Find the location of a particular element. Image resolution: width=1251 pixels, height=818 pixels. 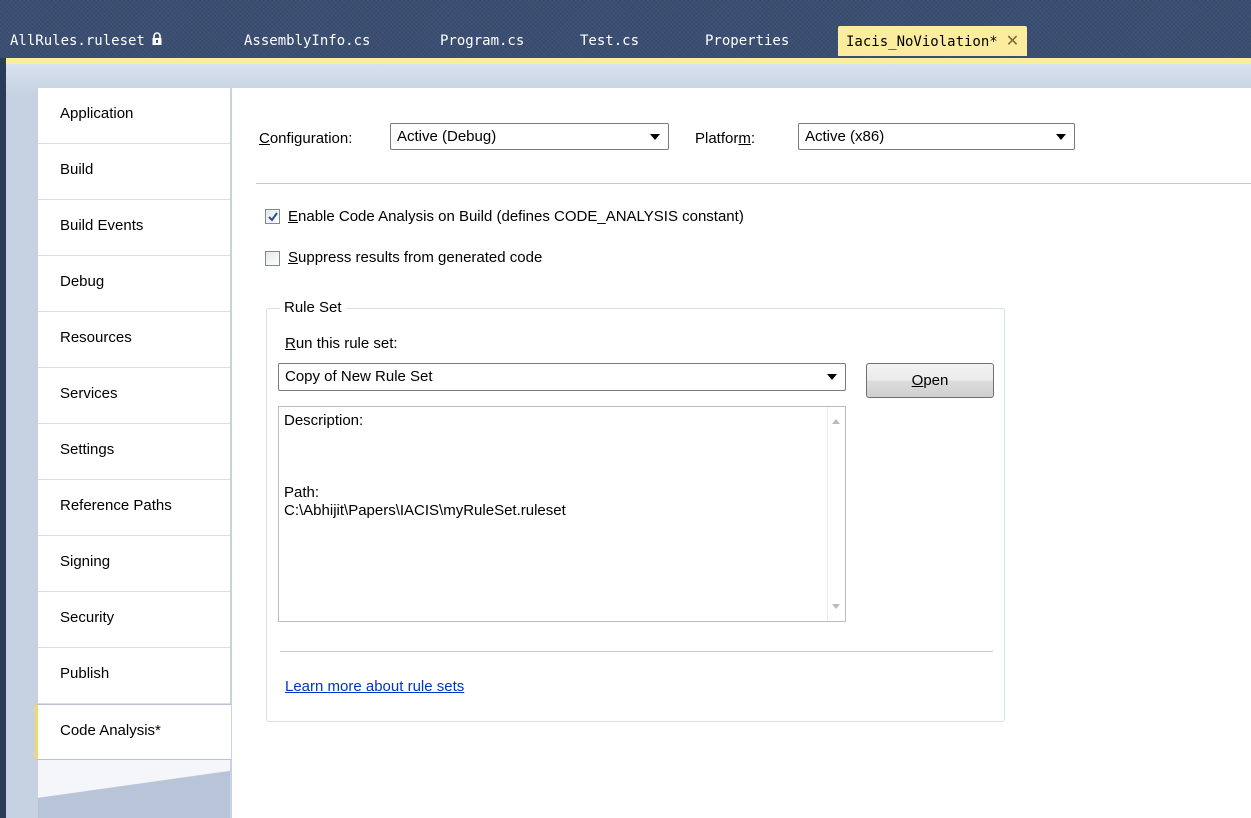

doc-tab-label: AssemblyInfo.cs is located at coordinates (307, 41).